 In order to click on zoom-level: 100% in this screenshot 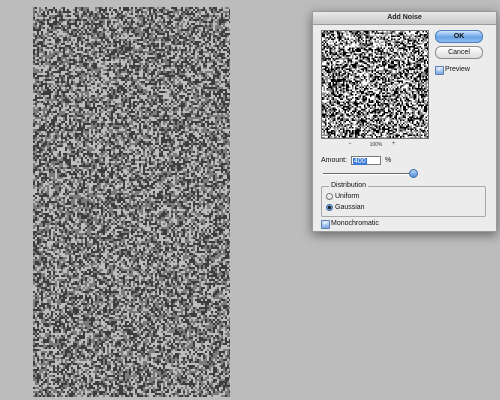, I will do `click(376, 145)`.